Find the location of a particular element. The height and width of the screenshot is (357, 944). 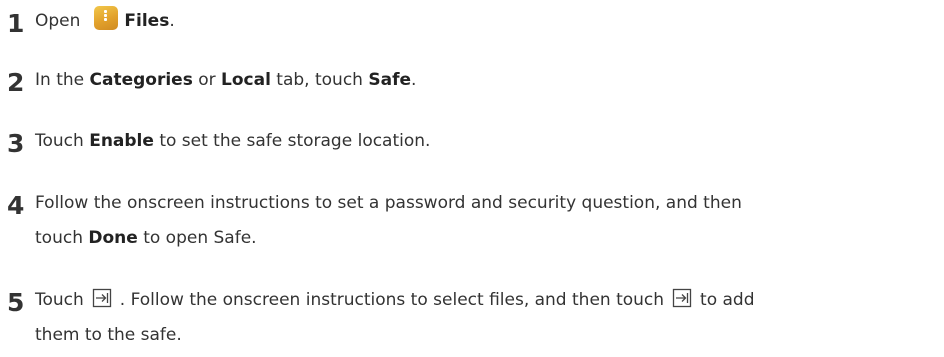

step-text-segment: them to the safe. is located at coordinates (108, 335).